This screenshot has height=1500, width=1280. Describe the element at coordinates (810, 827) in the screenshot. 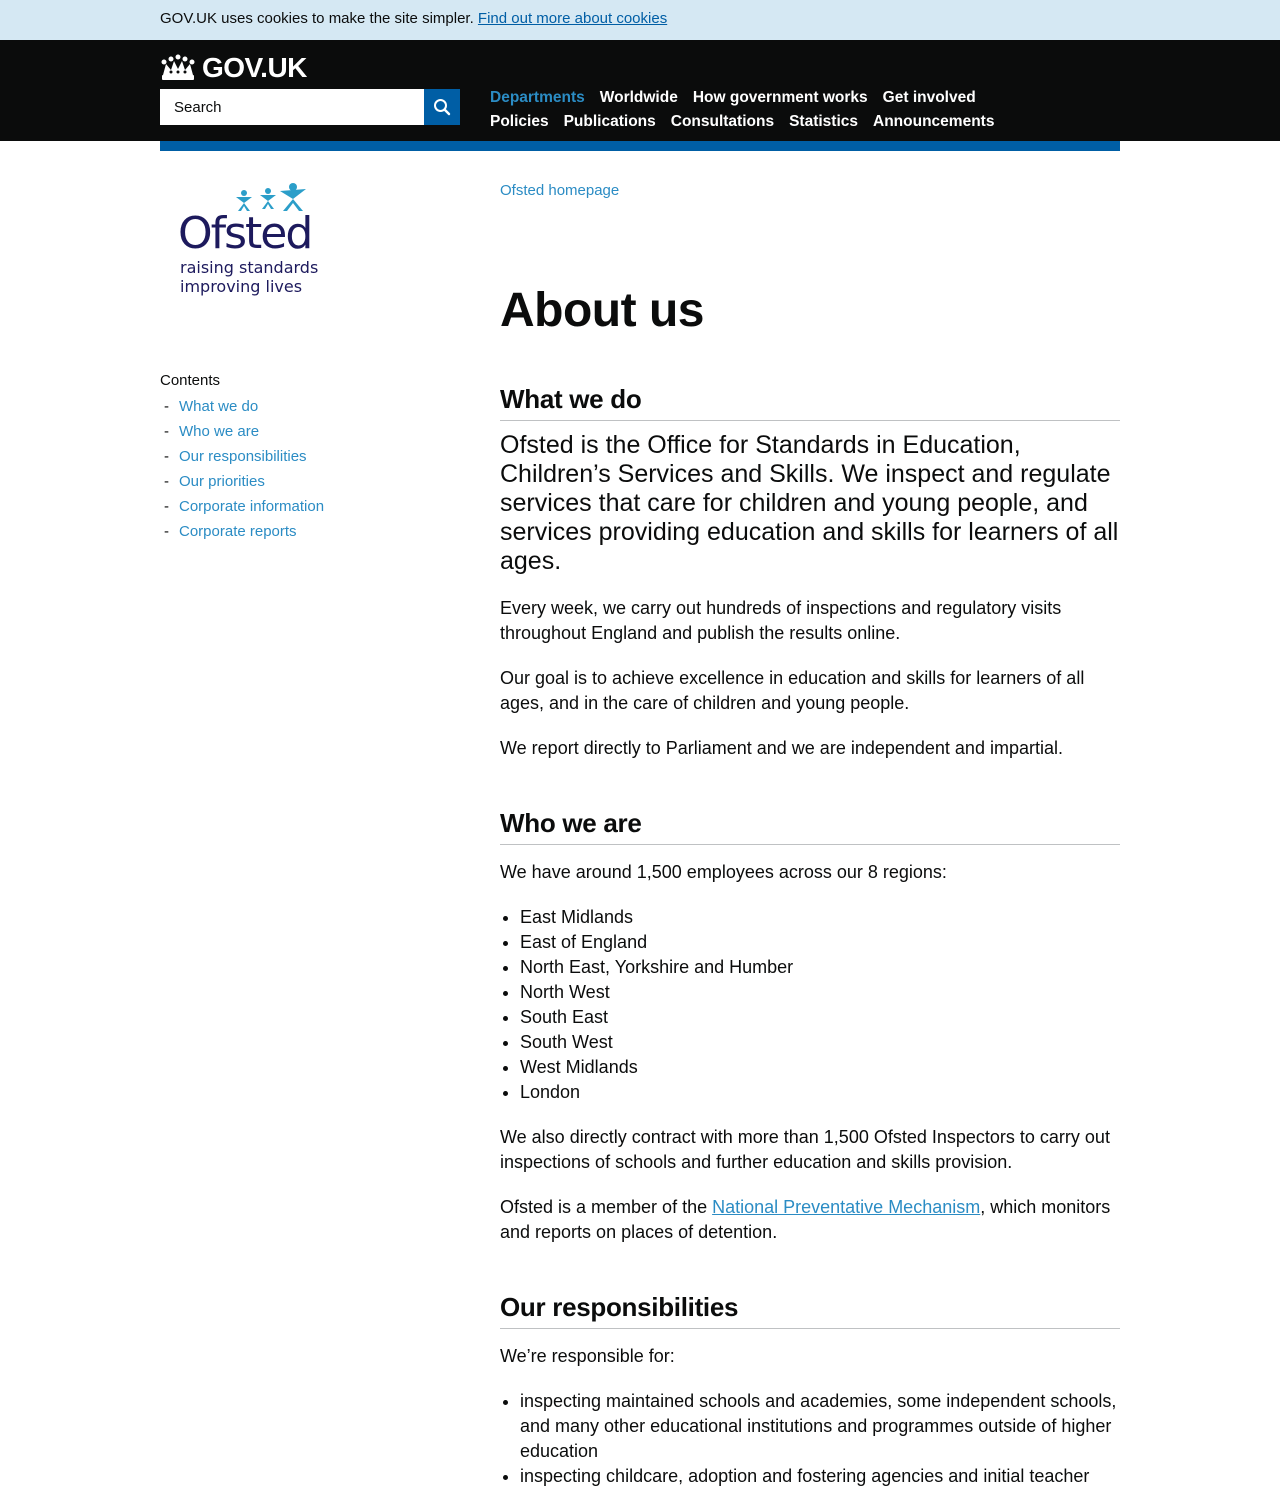

I see `section-heading-who-we-are: Who we are` at that location.